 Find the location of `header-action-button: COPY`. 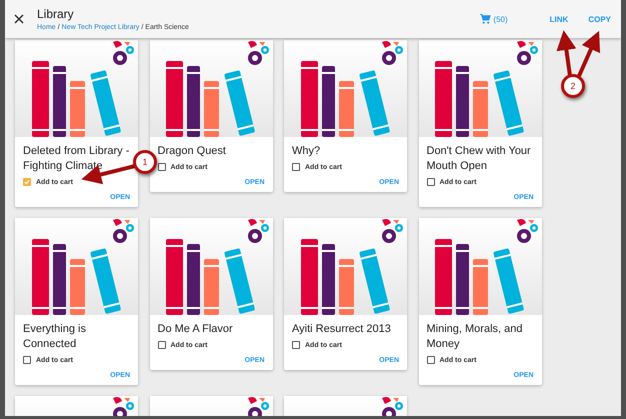

header-action-button: COPY is located at coordinates (599, 19).